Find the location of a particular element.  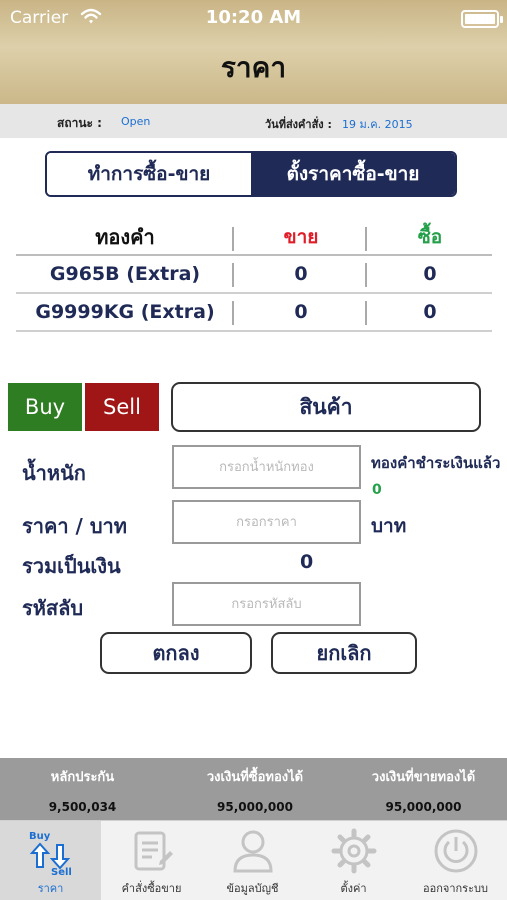

product-name: G9999KG (Extra) is located at coordinates (125, 312).